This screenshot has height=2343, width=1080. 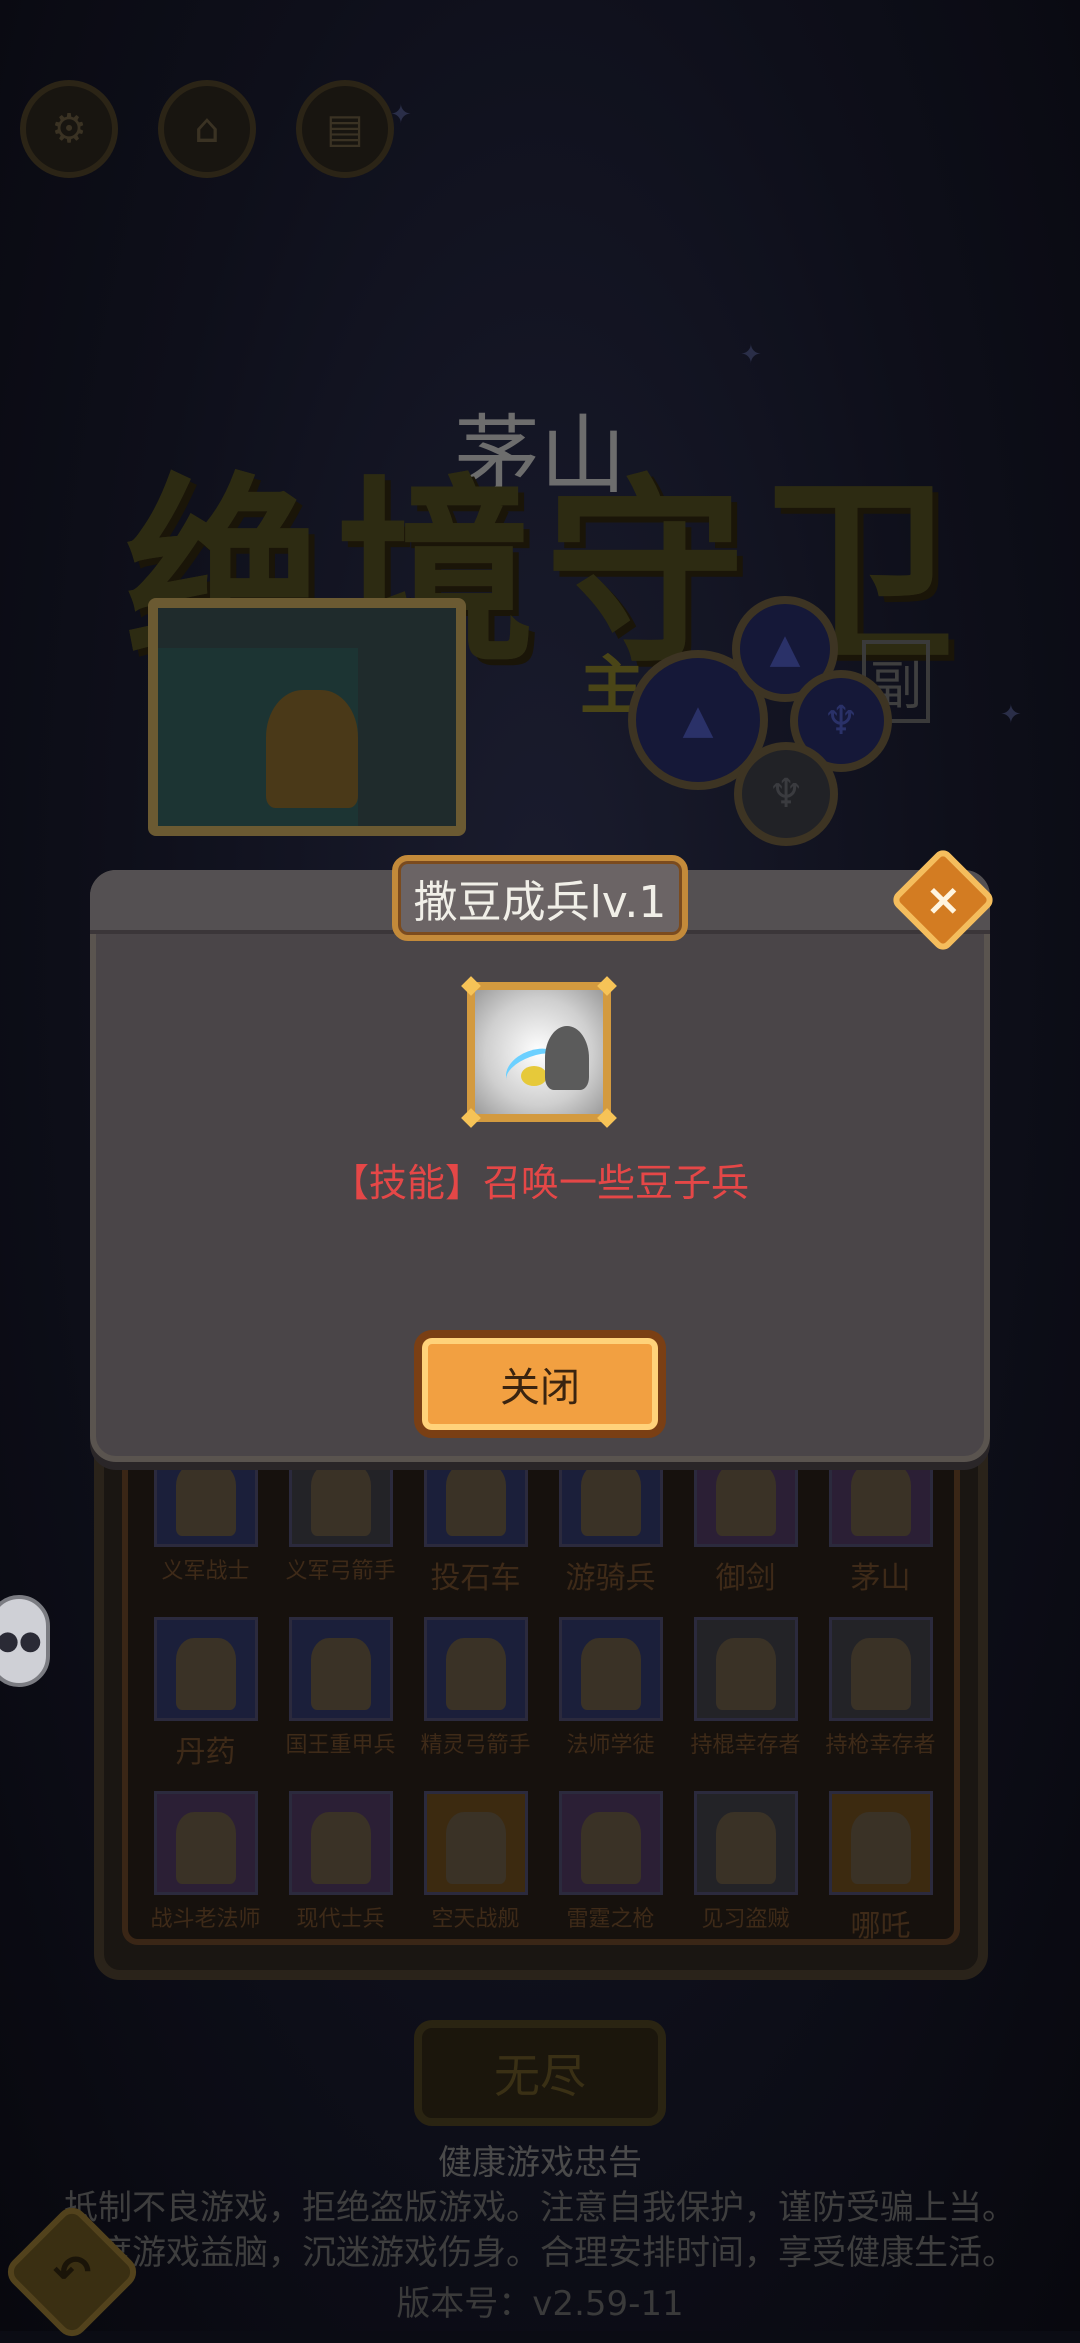 What do you see at coordinates (539, 1183) in the screenshot?
I see `skill-description: 【技能】召唤一些豆子兵` at bounding box center [539, 1183].